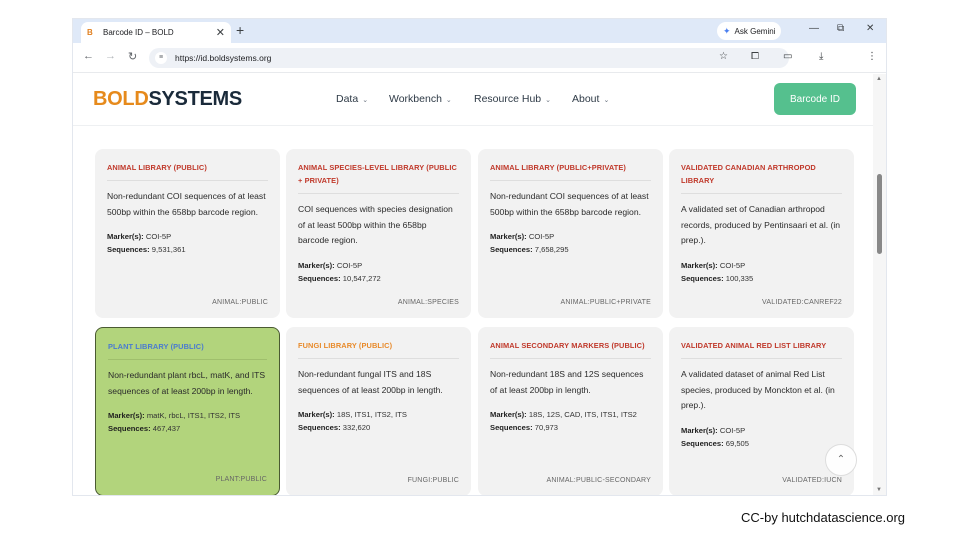  What do you see at coordinates (167, 99) in the screenshot?
I see `bold-systems-logo: BOLDSYSTEMS` at bounding box center [167, 99].